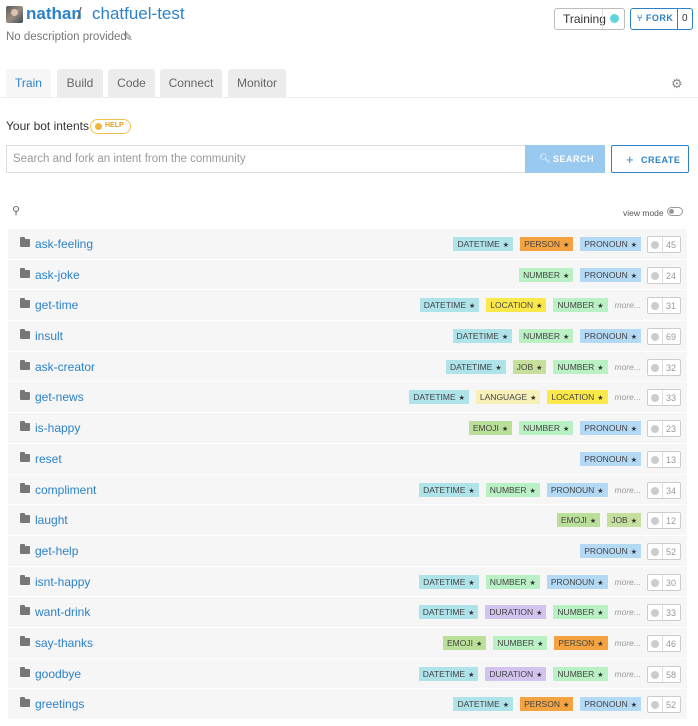 The width and height of the screenshot is (698, 726). I want to click on intent-name-link: goodbye, so click(58, 674).